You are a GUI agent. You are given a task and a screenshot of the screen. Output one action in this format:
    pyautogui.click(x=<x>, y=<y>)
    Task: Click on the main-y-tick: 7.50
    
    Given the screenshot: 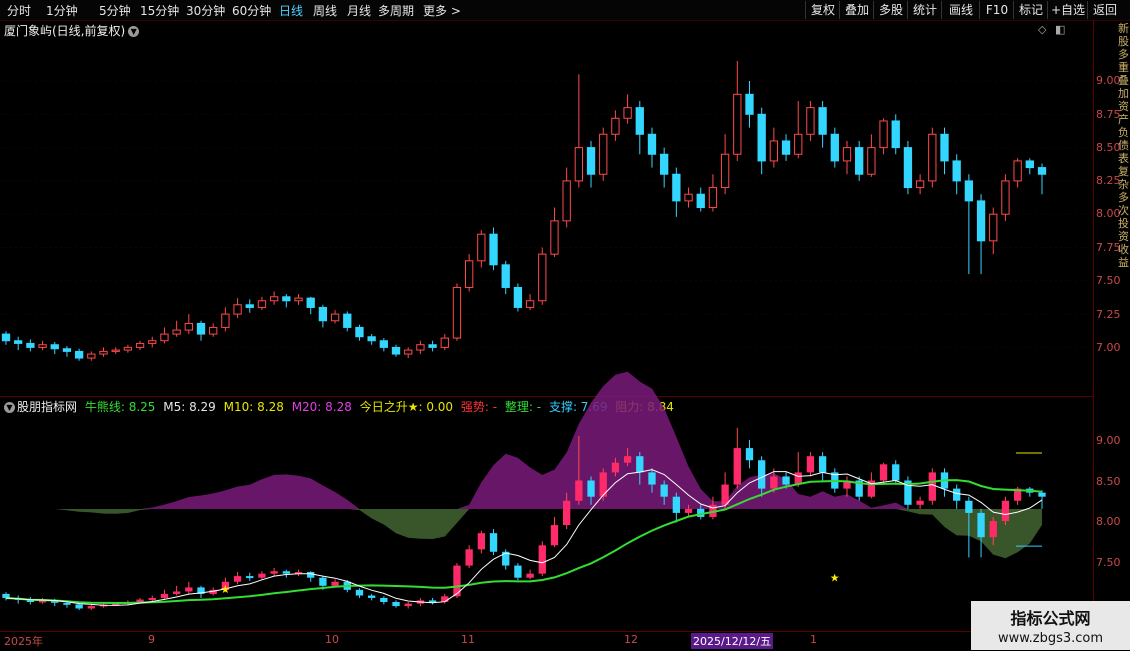 What is the action you would take?
    pyautogui.click(x=1108, y=280)
    